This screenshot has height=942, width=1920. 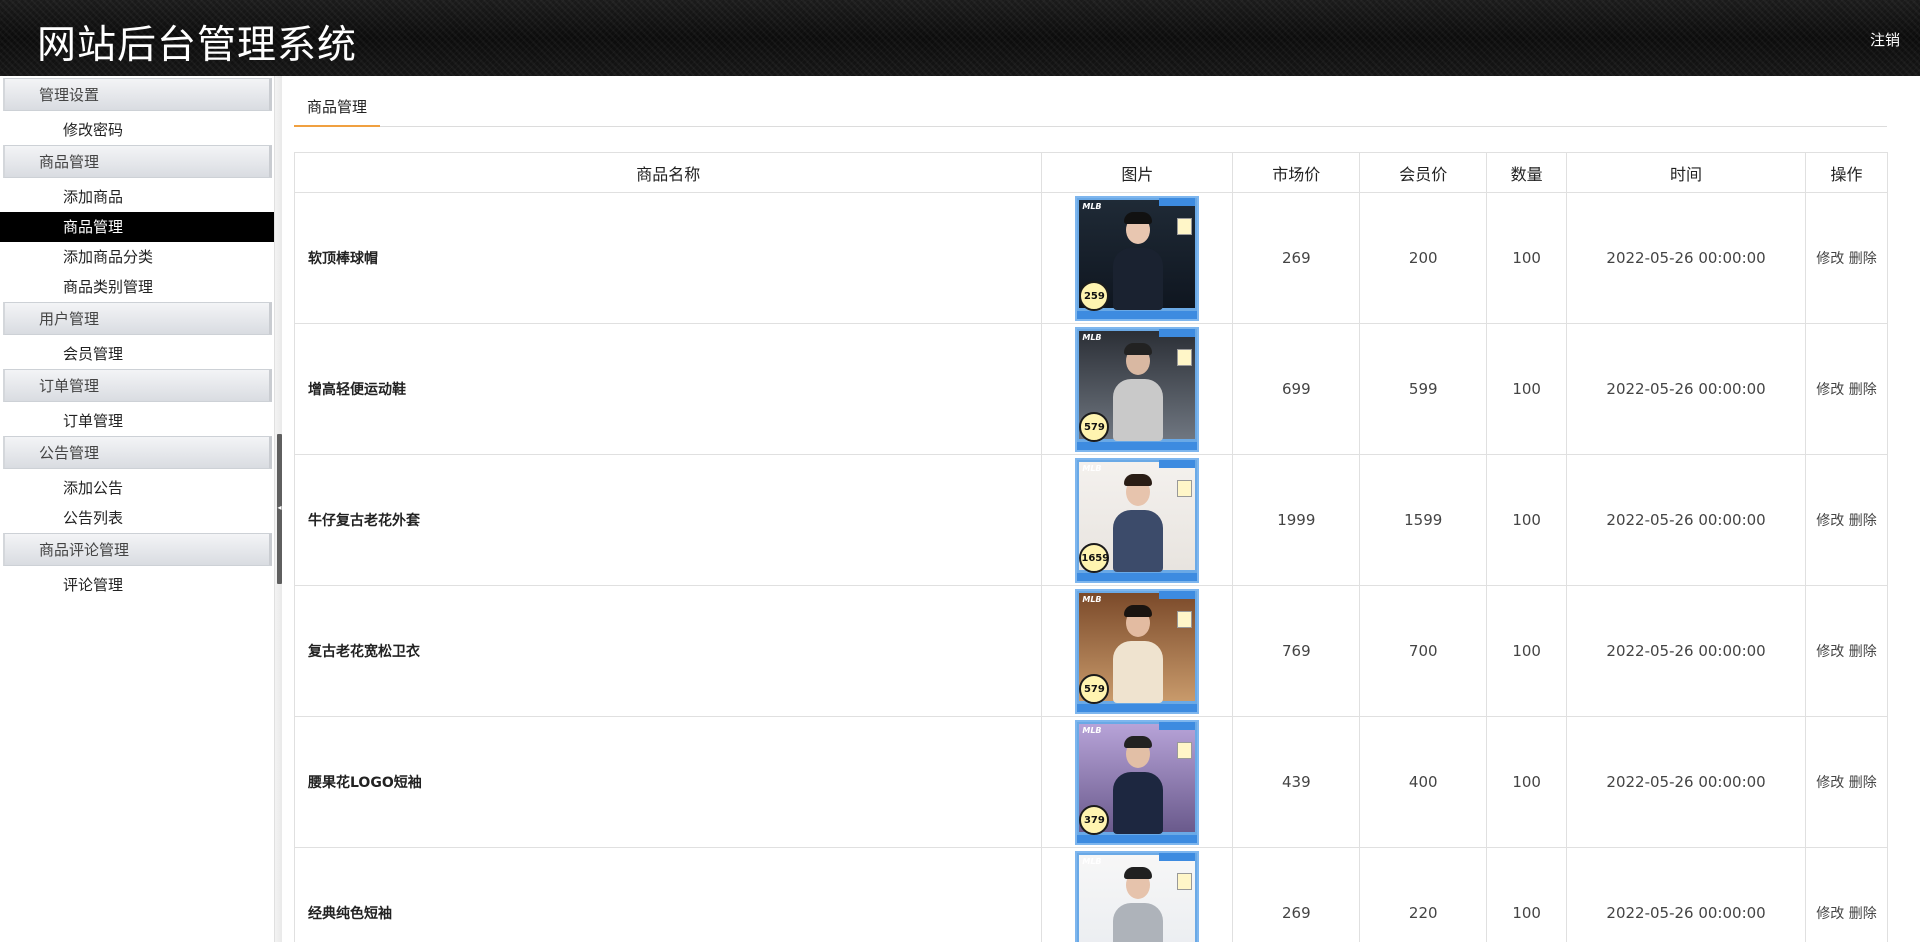 I want to click on market-price-cell: 1999, so click(x=1296, y=520).